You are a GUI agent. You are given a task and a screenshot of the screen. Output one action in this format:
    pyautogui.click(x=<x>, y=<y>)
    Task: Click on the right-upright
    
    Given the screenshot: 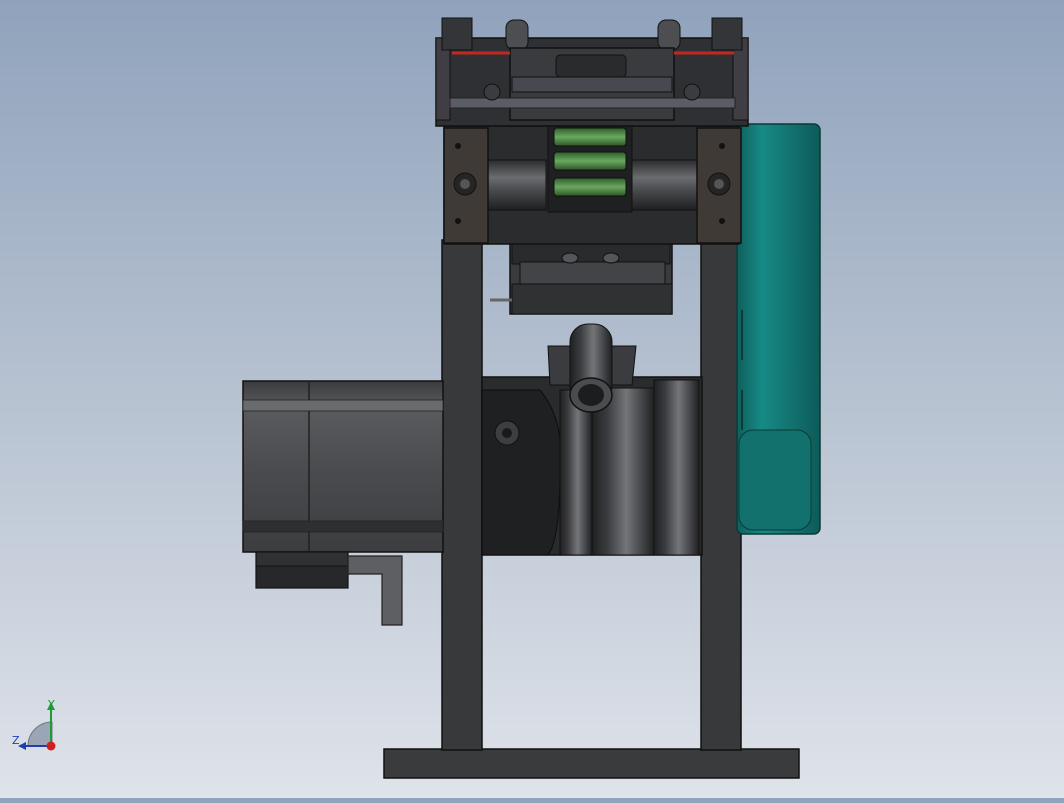 What is the action you would take?
    pyautogui.click(x=721, y=495)
    